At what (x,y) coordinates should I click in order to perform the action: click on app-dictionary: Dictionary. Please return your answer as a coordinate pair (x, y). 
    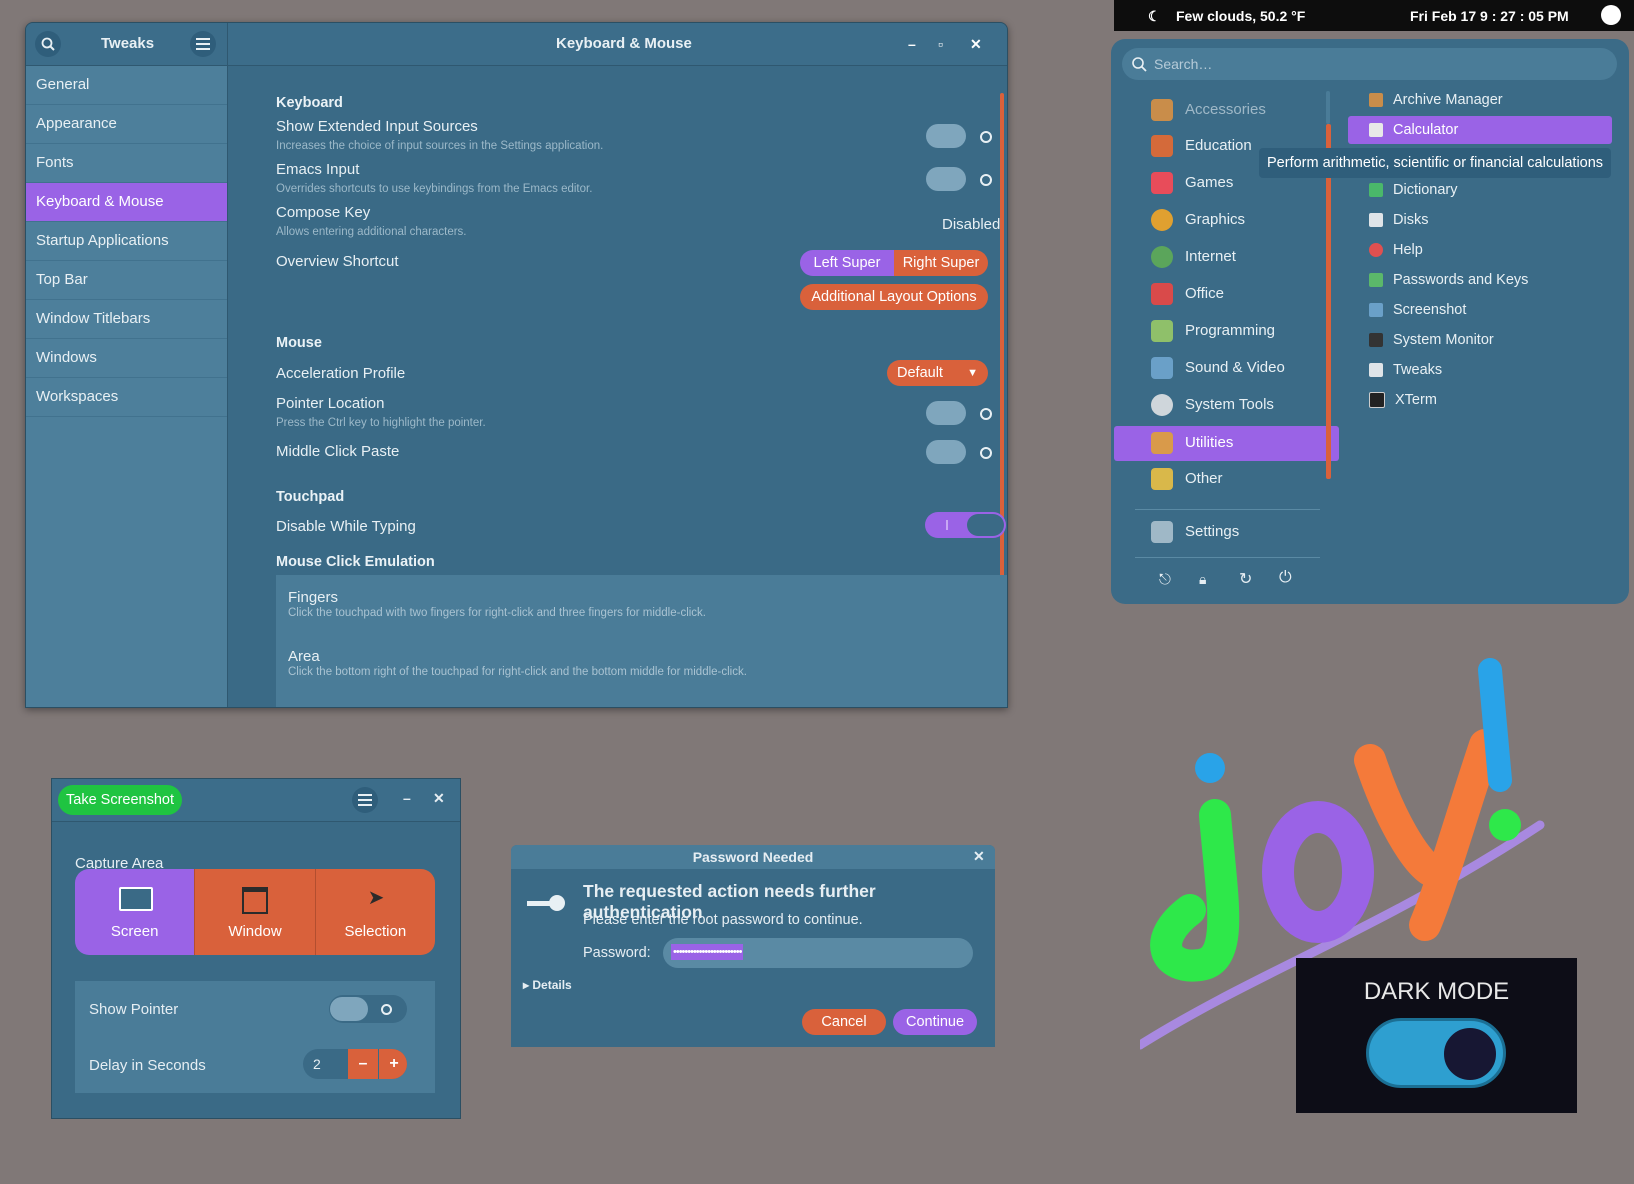
    Looking at the image, I should click on (1413, 190).